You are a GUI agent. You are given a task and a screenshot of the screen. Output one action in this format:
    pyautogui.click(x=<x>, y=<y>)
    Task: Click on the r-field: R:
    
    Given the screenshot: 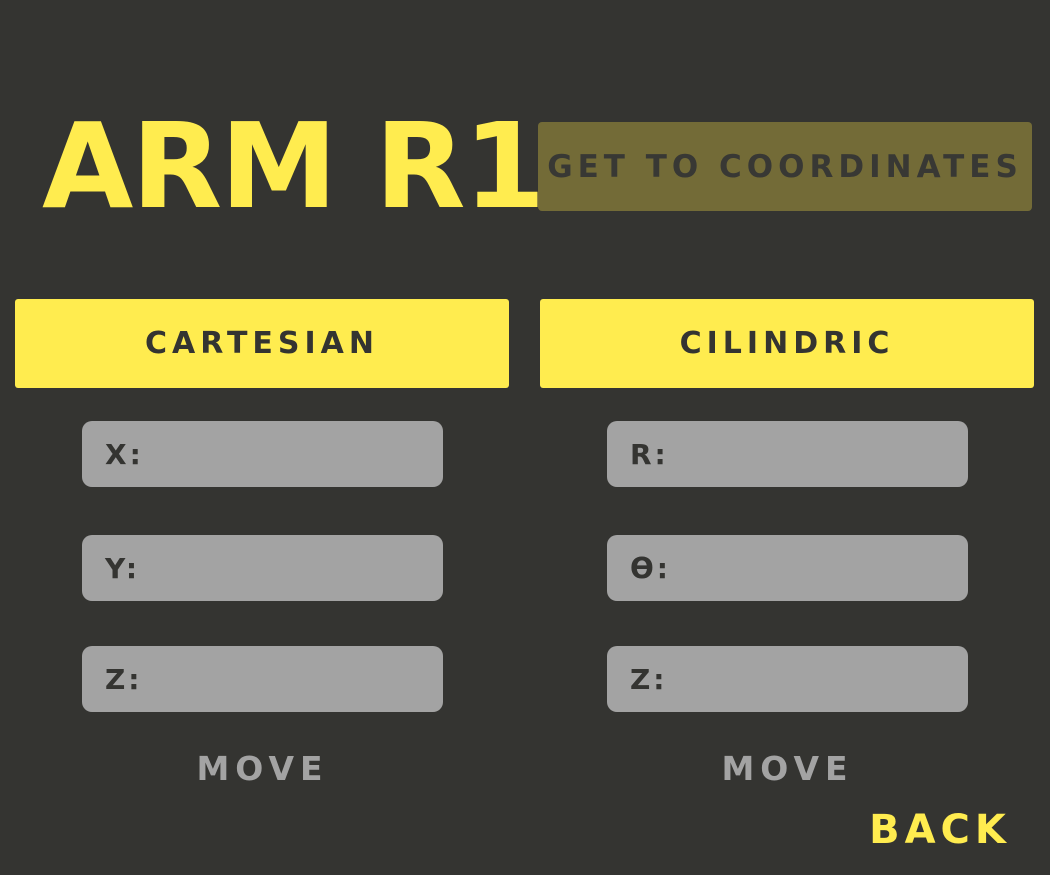 What is the action you would take?
    pyautogui.click(x=787, y=454)
    